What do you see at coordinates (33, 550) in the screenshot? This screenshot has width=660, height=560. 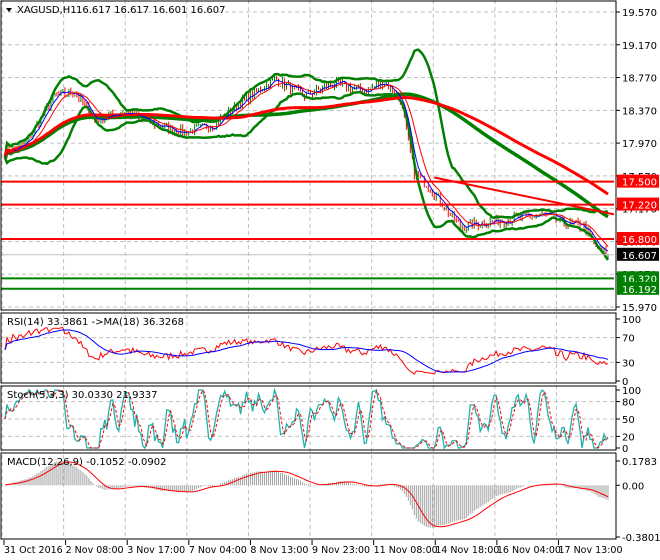 I see `time-label: 31 Oct 2016` at bounding box center [33, 550].